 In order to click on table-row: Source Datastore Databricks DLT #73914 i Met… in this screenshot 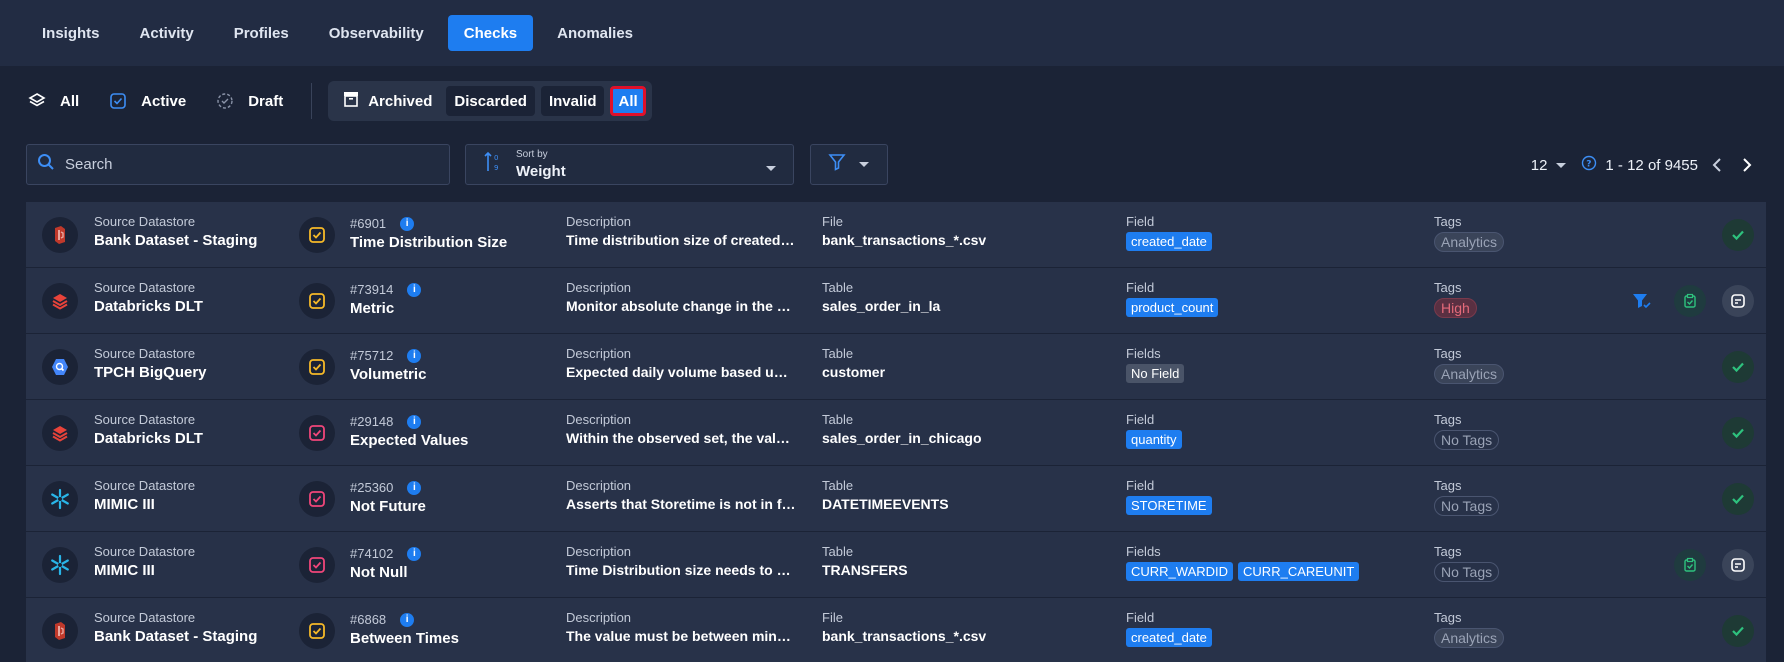, I will do `click(896, 301)`.